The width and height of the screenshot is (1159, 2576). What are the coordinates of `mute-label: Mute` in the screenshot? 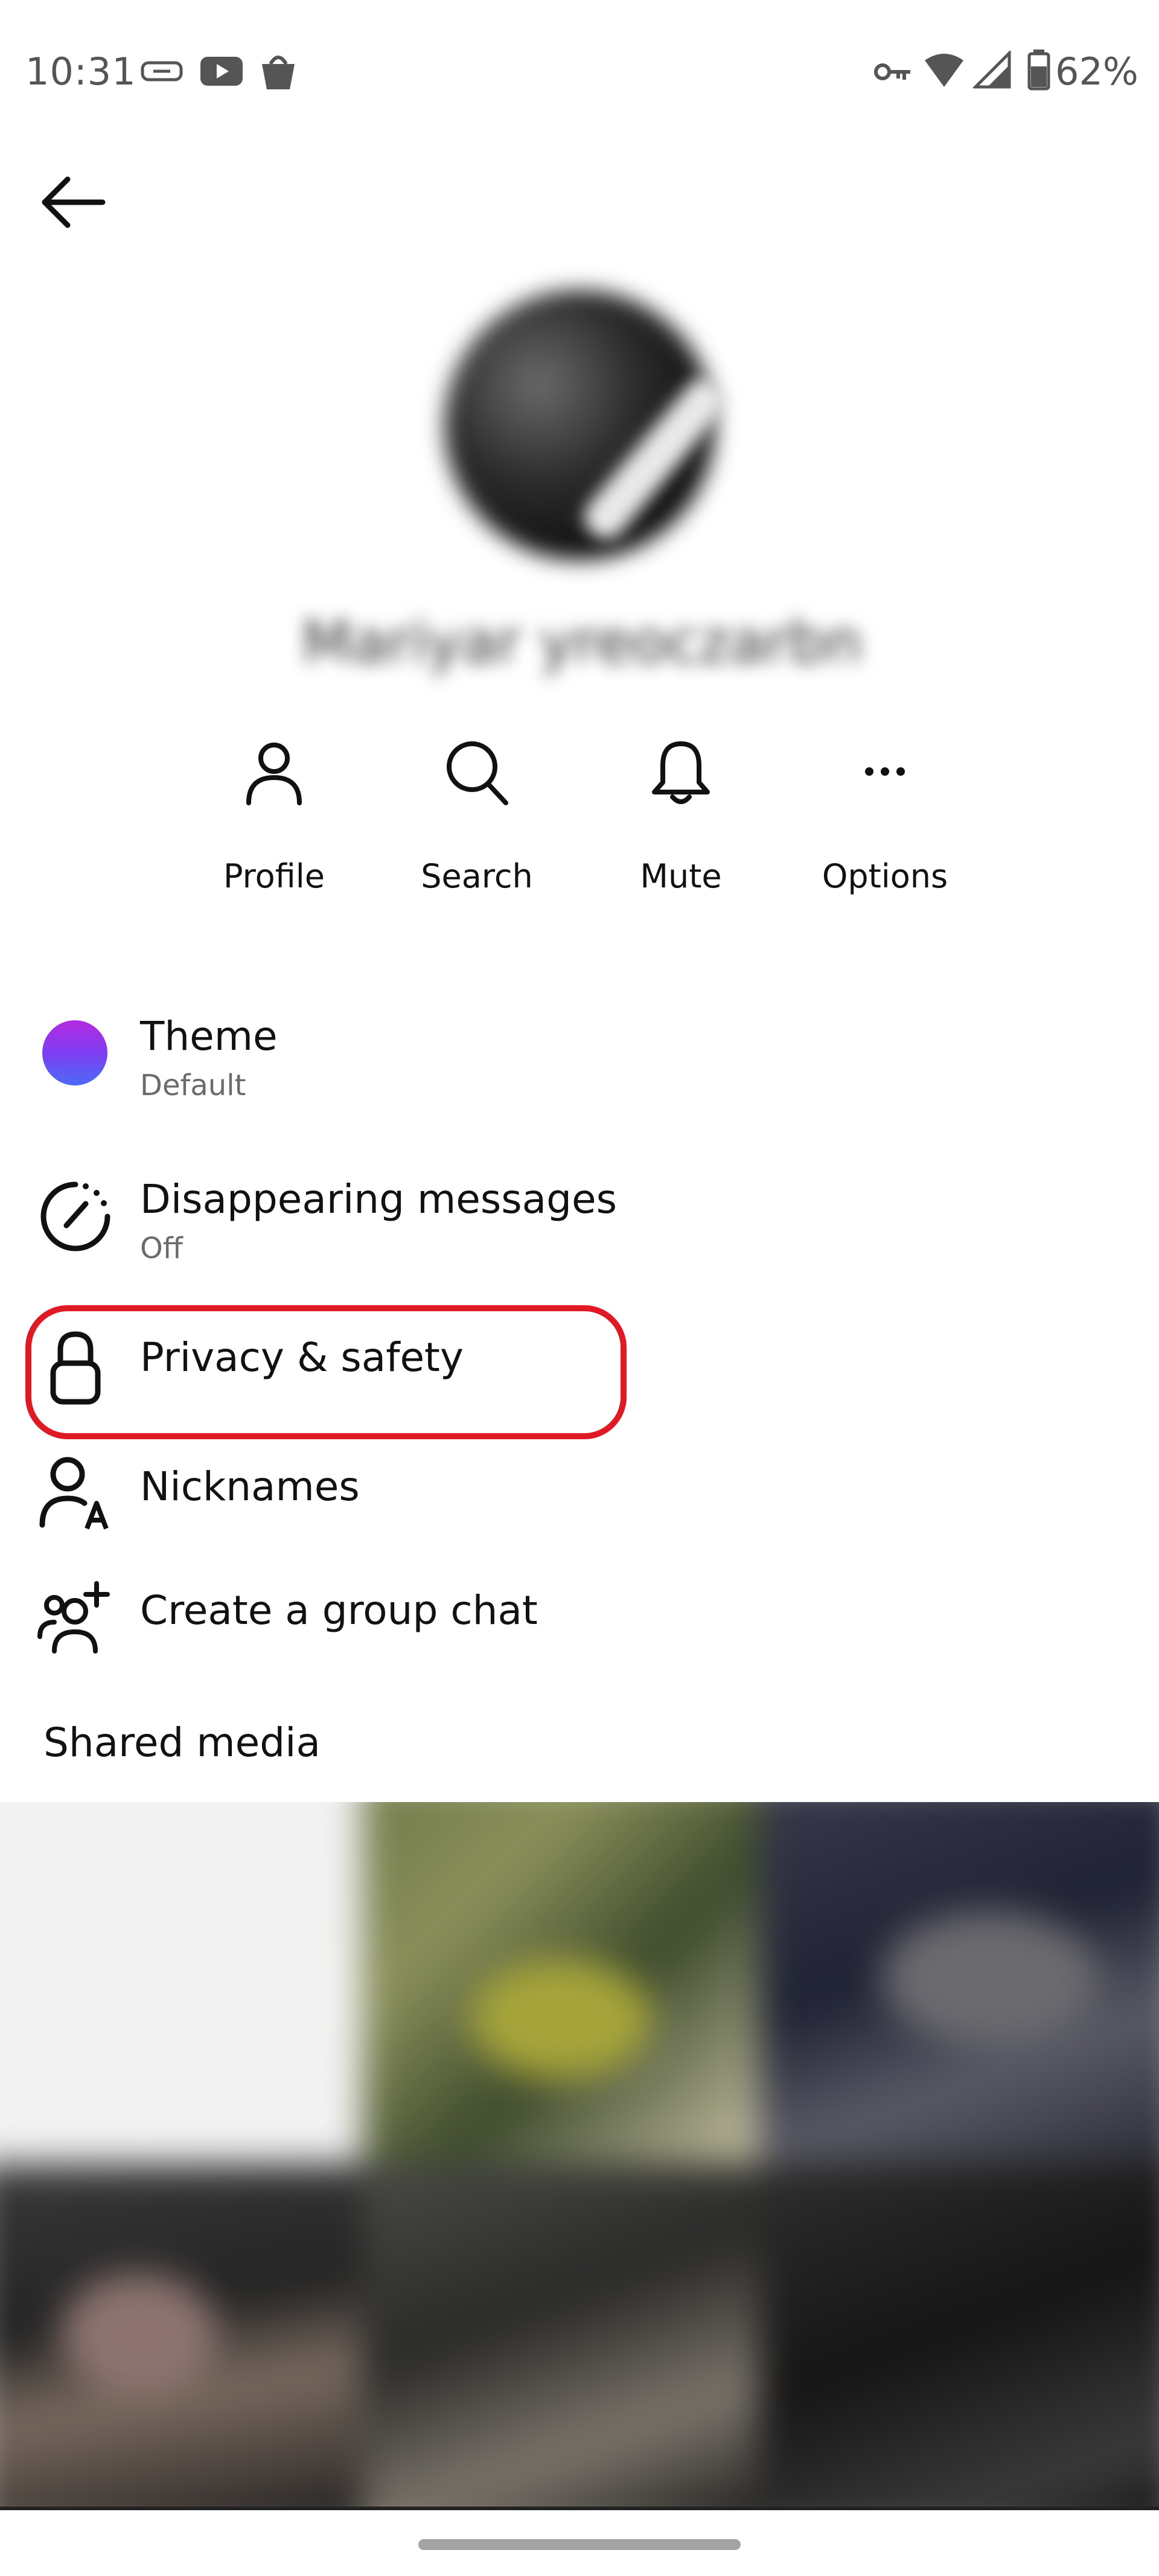 It's located at (681, 876).